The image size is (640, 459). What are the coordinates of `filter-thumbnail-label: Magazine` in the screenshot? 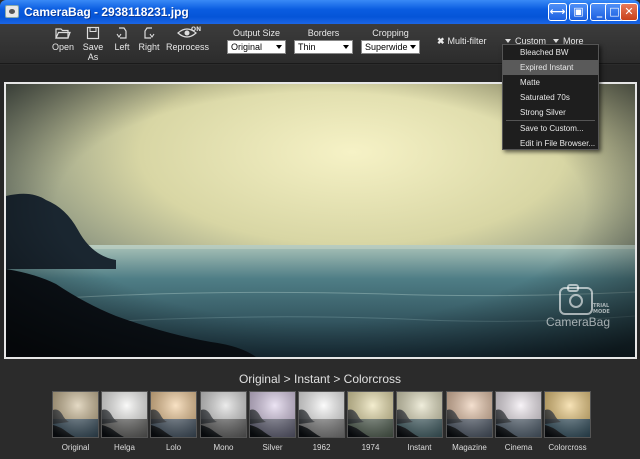 It's located at (469, 447).